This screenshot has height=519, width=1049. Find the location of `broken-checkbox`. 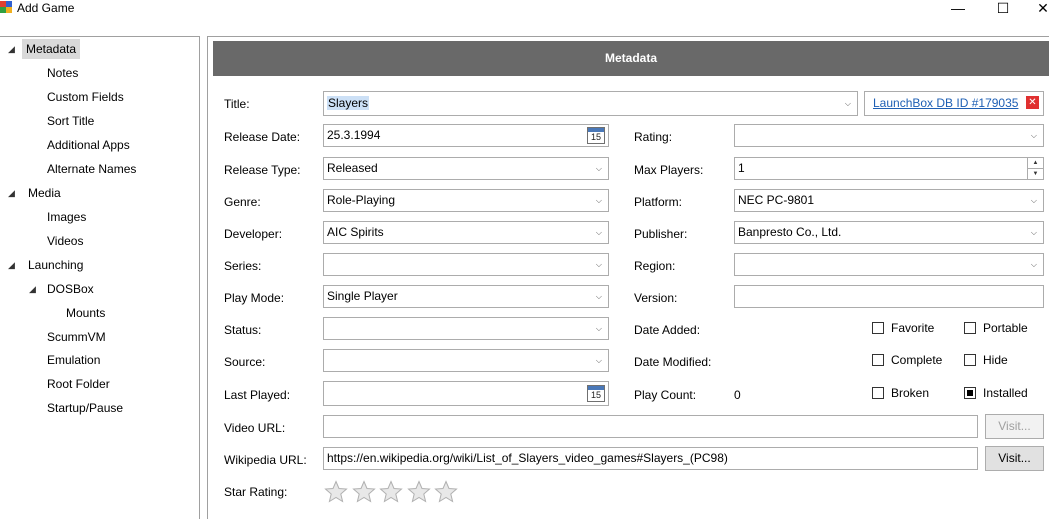

broken-checkbox is located at coordinates (878, 393).